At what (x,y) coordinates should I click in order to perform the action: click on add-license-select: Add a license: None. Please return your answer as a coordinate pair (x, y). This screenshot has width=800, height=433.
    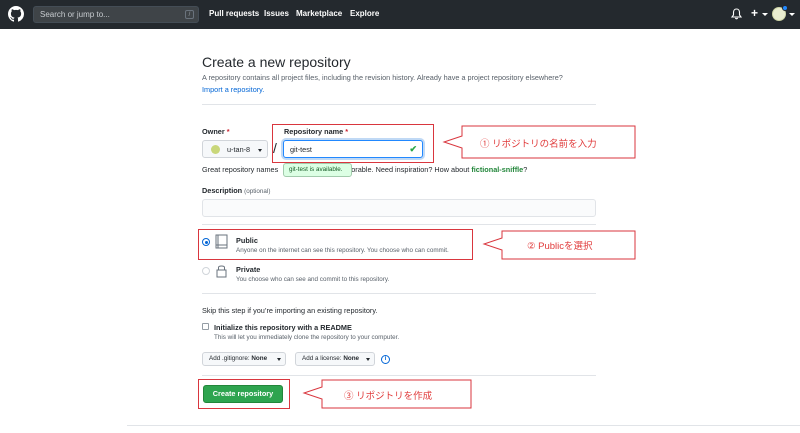
    Looking at the image, I should click on (335, 359).